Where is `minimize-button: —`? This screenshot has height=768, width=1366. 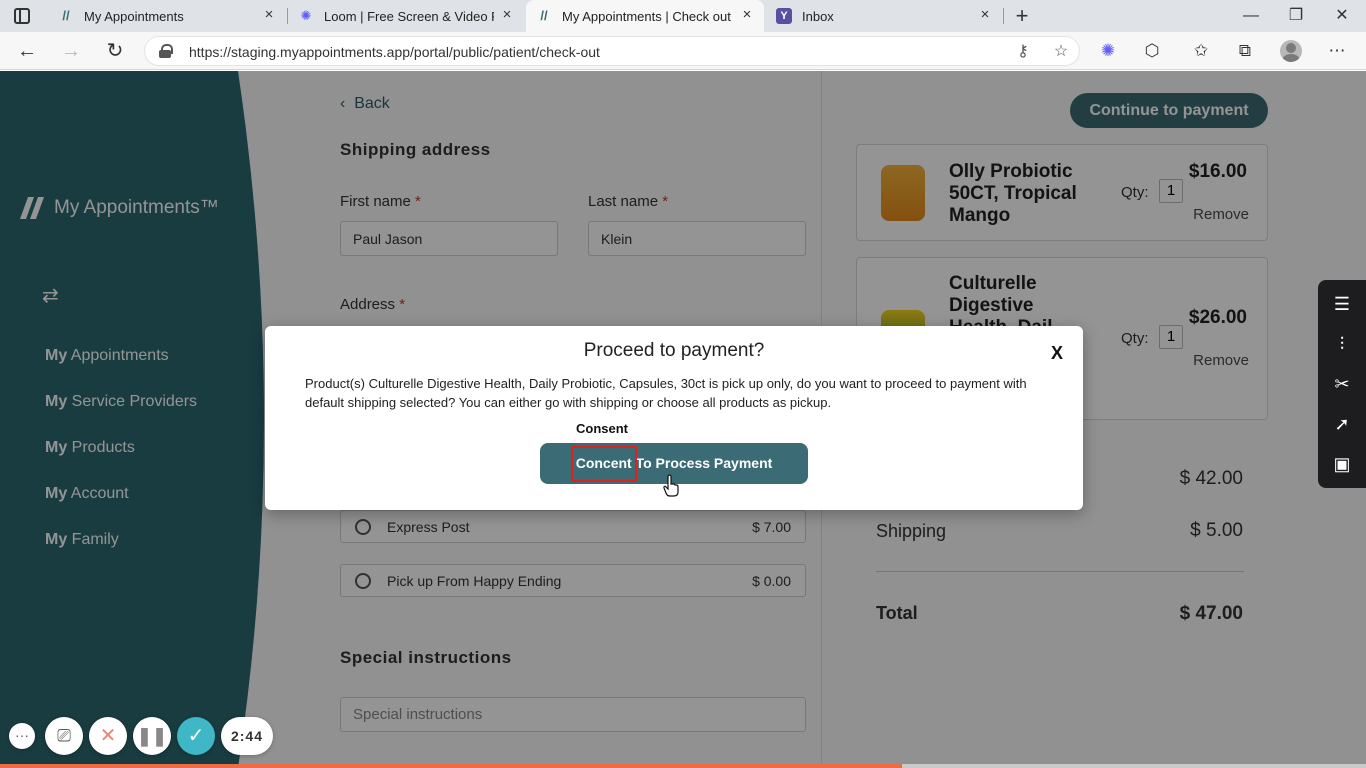 minimize-button: — is located at coordinates (1251, 16).